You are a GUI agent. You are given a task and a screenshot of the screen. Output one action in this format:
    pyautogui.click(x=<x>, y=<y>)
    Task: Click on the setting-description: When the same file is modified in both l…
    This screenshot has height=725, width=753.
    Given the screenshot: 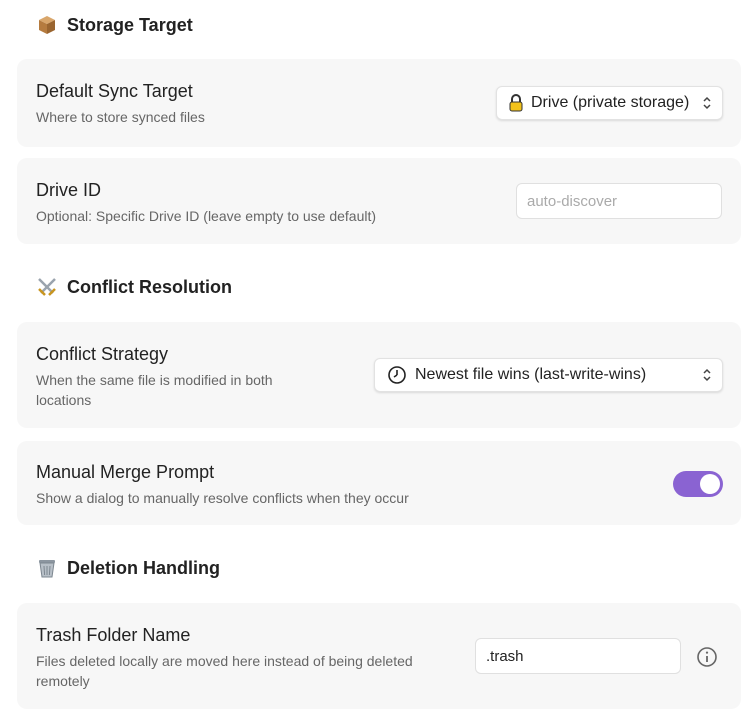 What is the action you would take?
    pyautogui.click(x=154, y=390)
    